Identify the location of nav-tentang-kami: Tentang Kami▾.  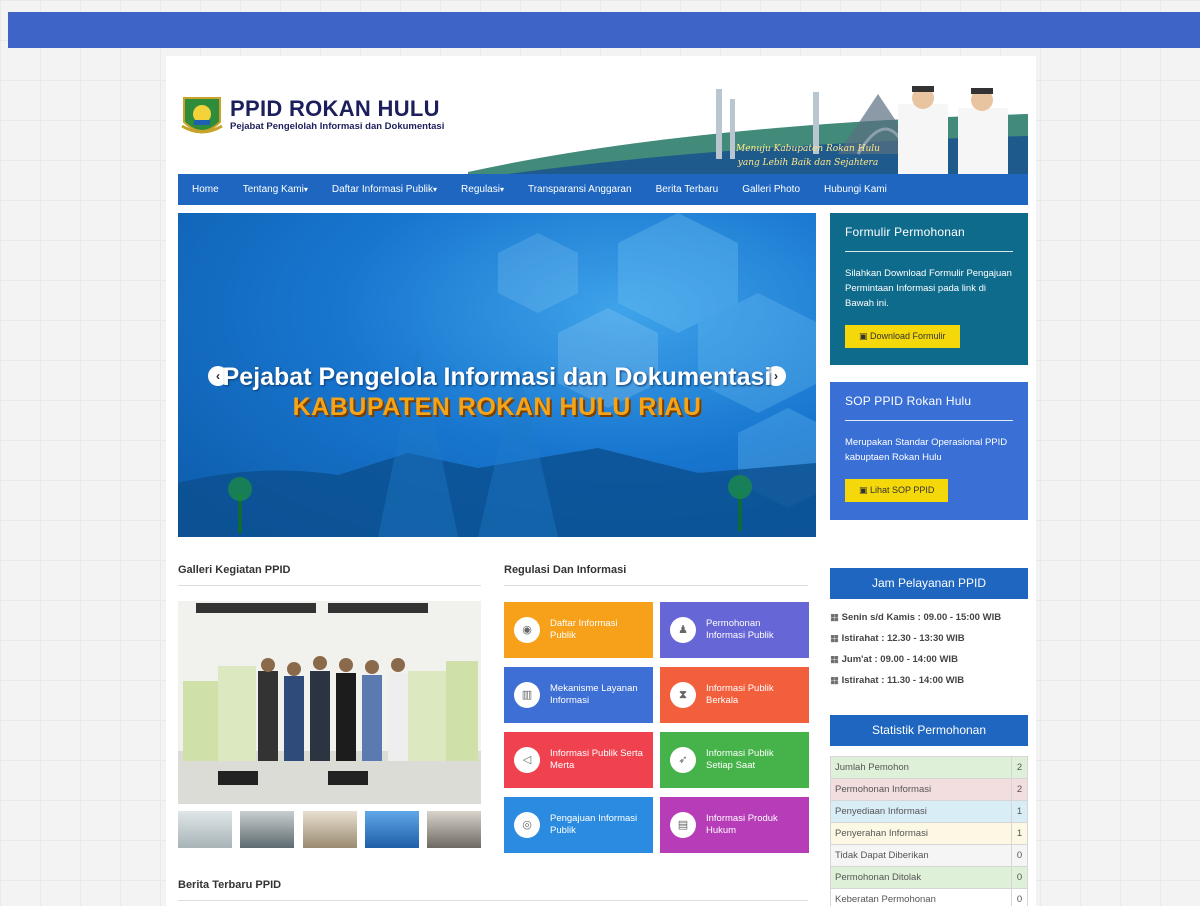
(275, 189).